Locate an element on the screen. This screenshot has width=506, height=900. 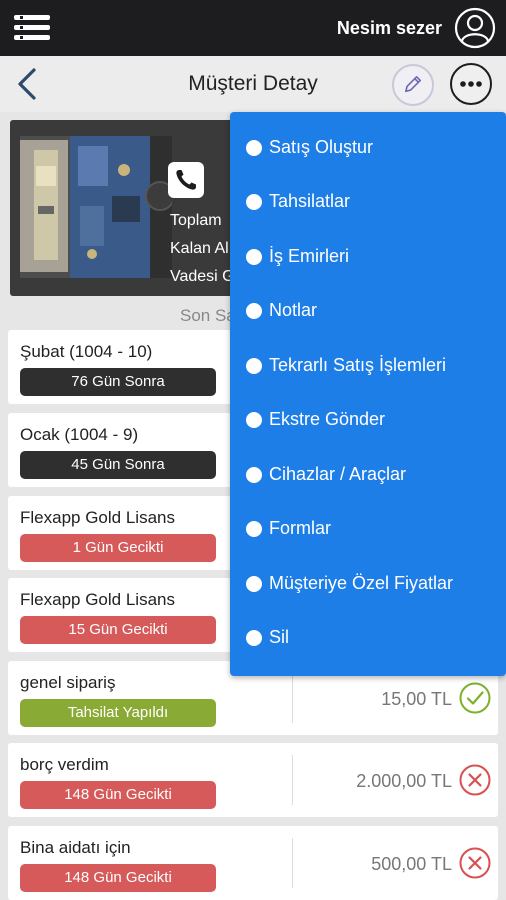
menu-item-tekrarli-satis: Tekrarlı Satış İşlemleri is located at coordinates (368, 366).